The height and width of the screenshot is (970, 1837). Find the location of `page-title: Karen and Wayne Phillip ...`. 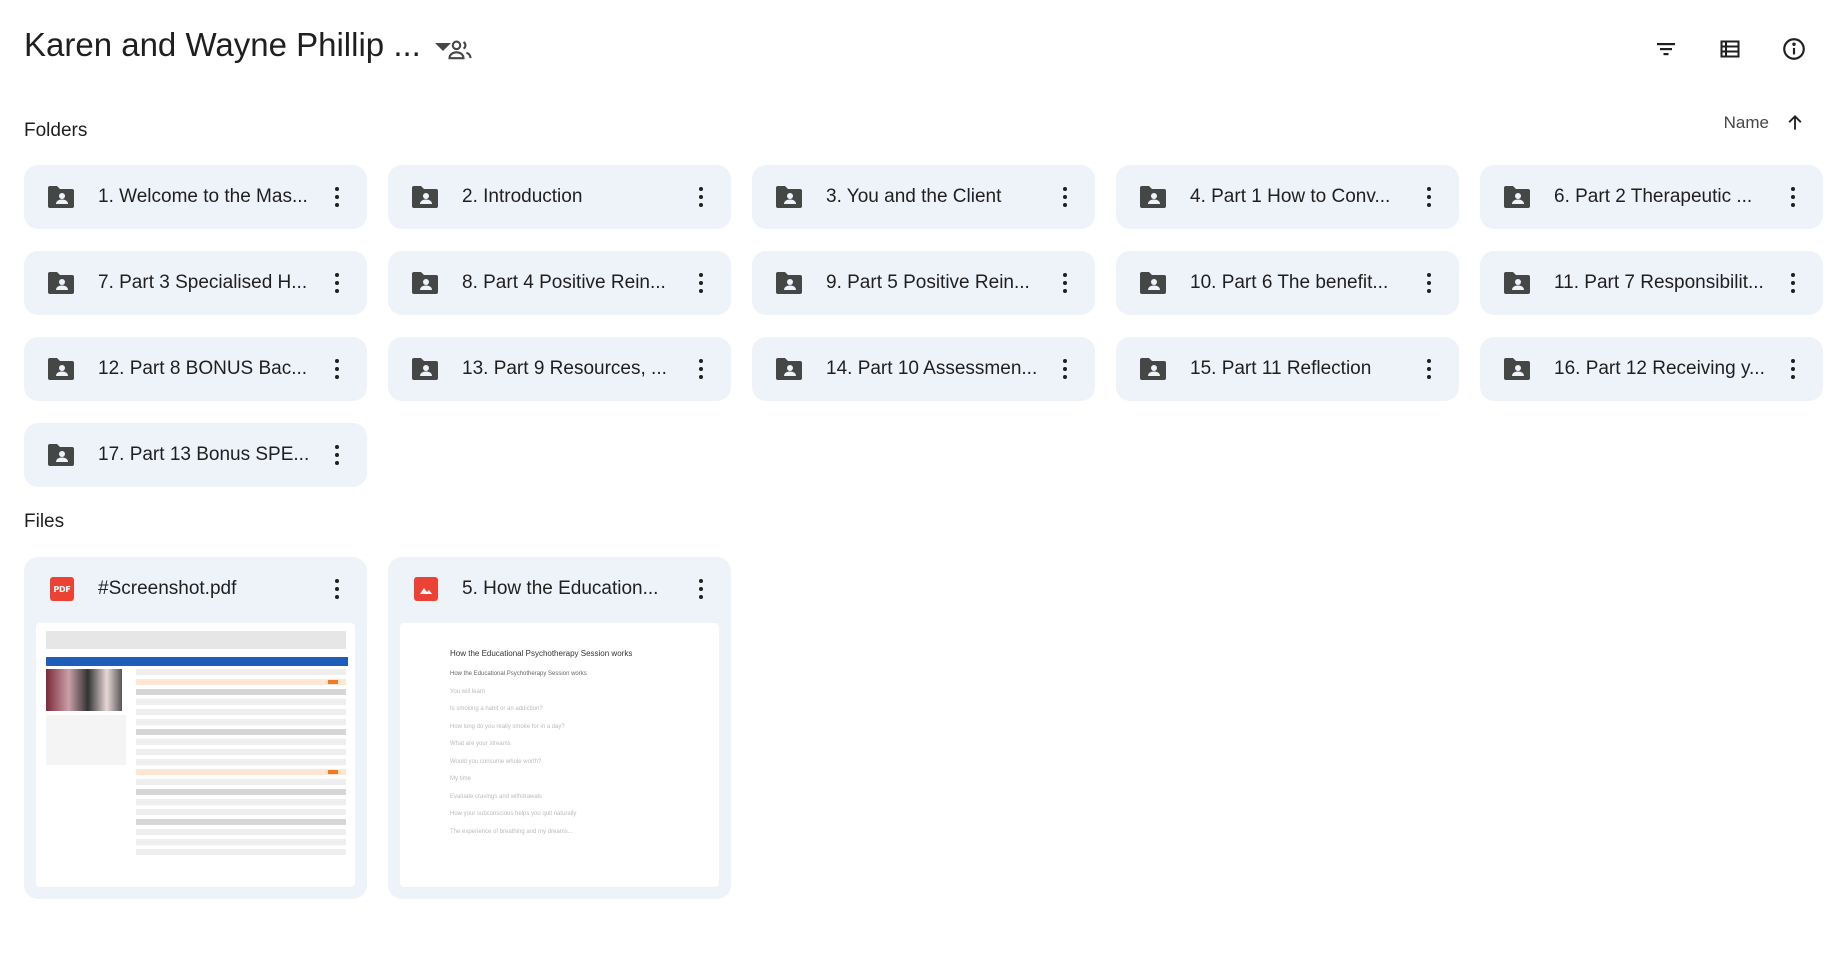

page-title: Karen and Wayne Phillip ... is located at coordinates (222, 45).